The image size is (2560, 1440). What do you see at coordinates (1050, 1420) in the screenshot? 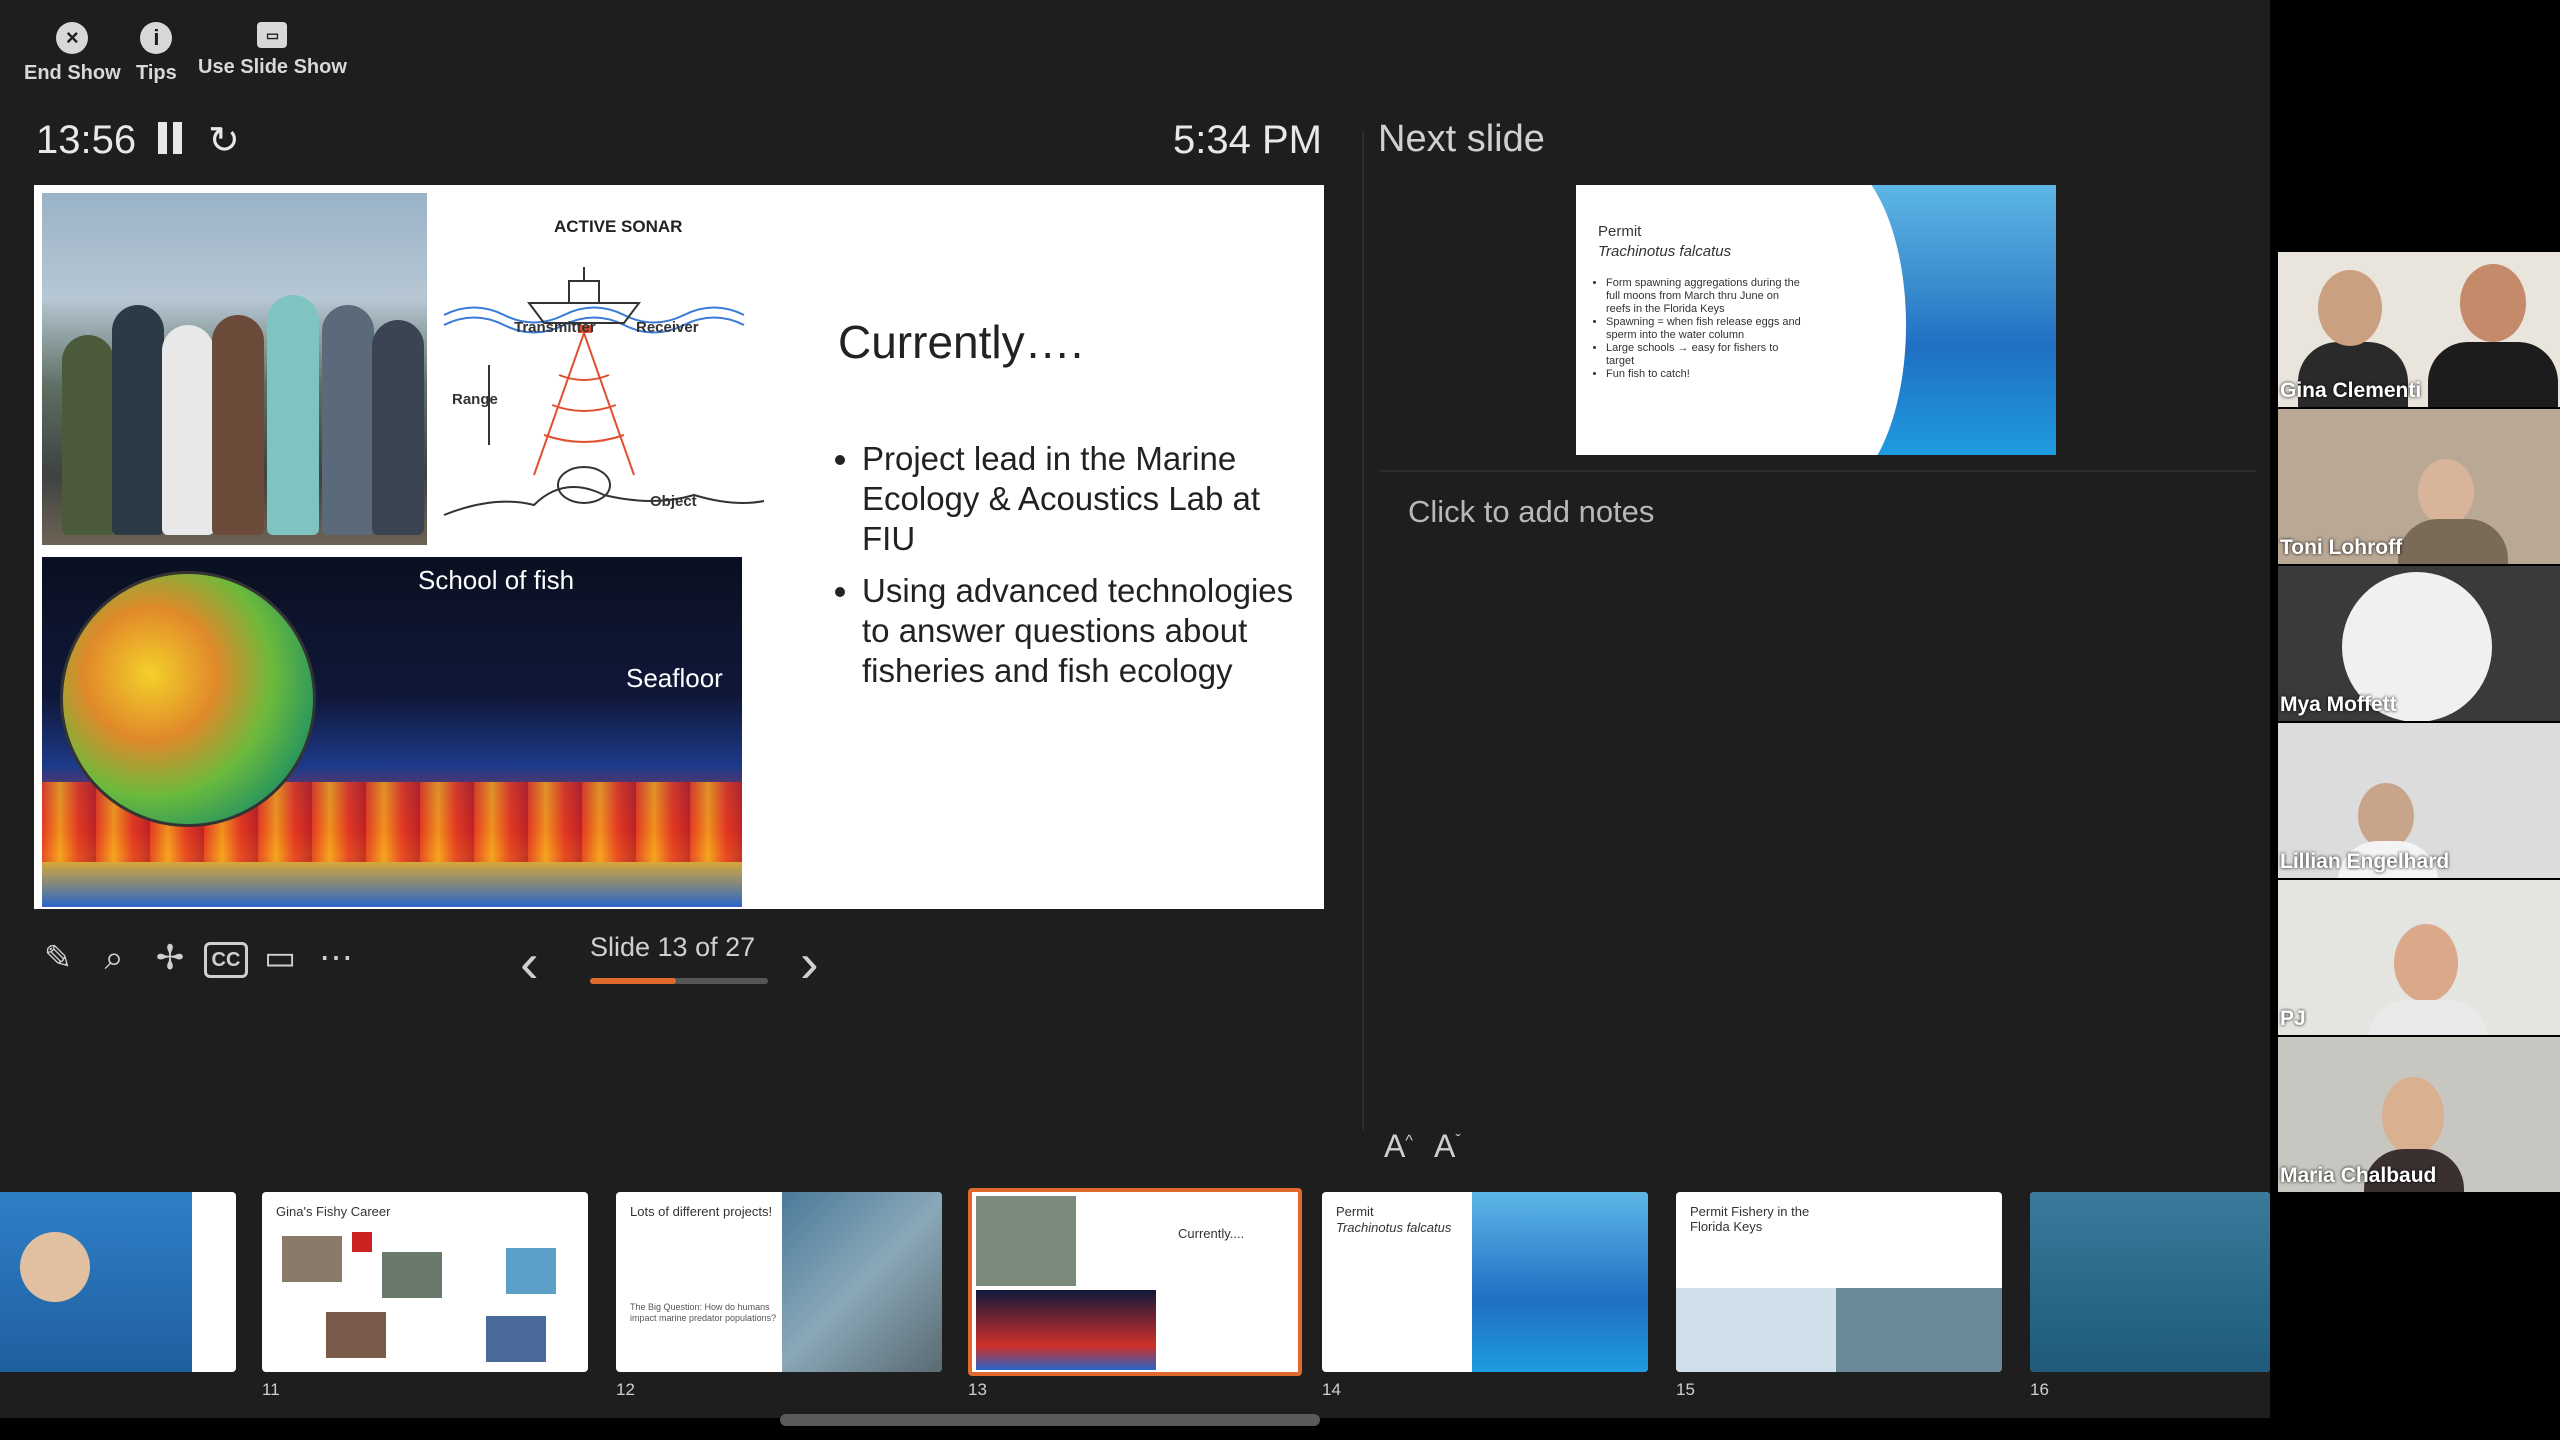
I see `filmstrip-scrollbar` at bounding box center [1050, 1420].